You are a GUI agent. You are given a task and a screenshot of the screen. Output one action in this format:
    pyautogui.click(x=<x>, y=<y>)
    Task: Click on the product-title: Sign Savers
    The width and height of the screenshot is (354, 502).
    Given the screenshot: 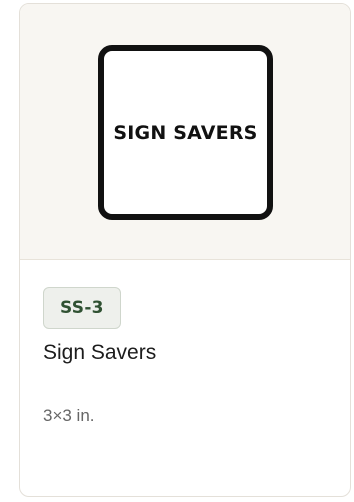 What is the action you would take?
    pyautogui.click(x=99, y=353)
    